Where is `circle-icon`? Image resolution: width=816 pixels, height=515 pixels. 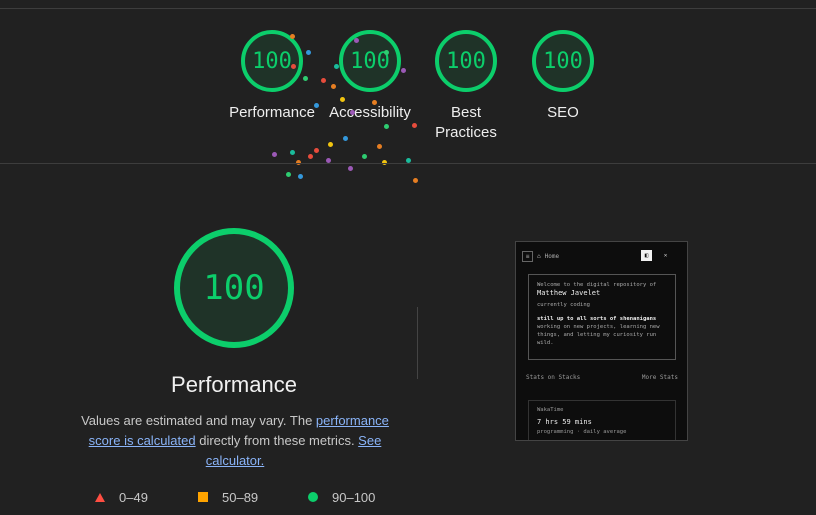
circle-icon is located at coordinates (313, 497).